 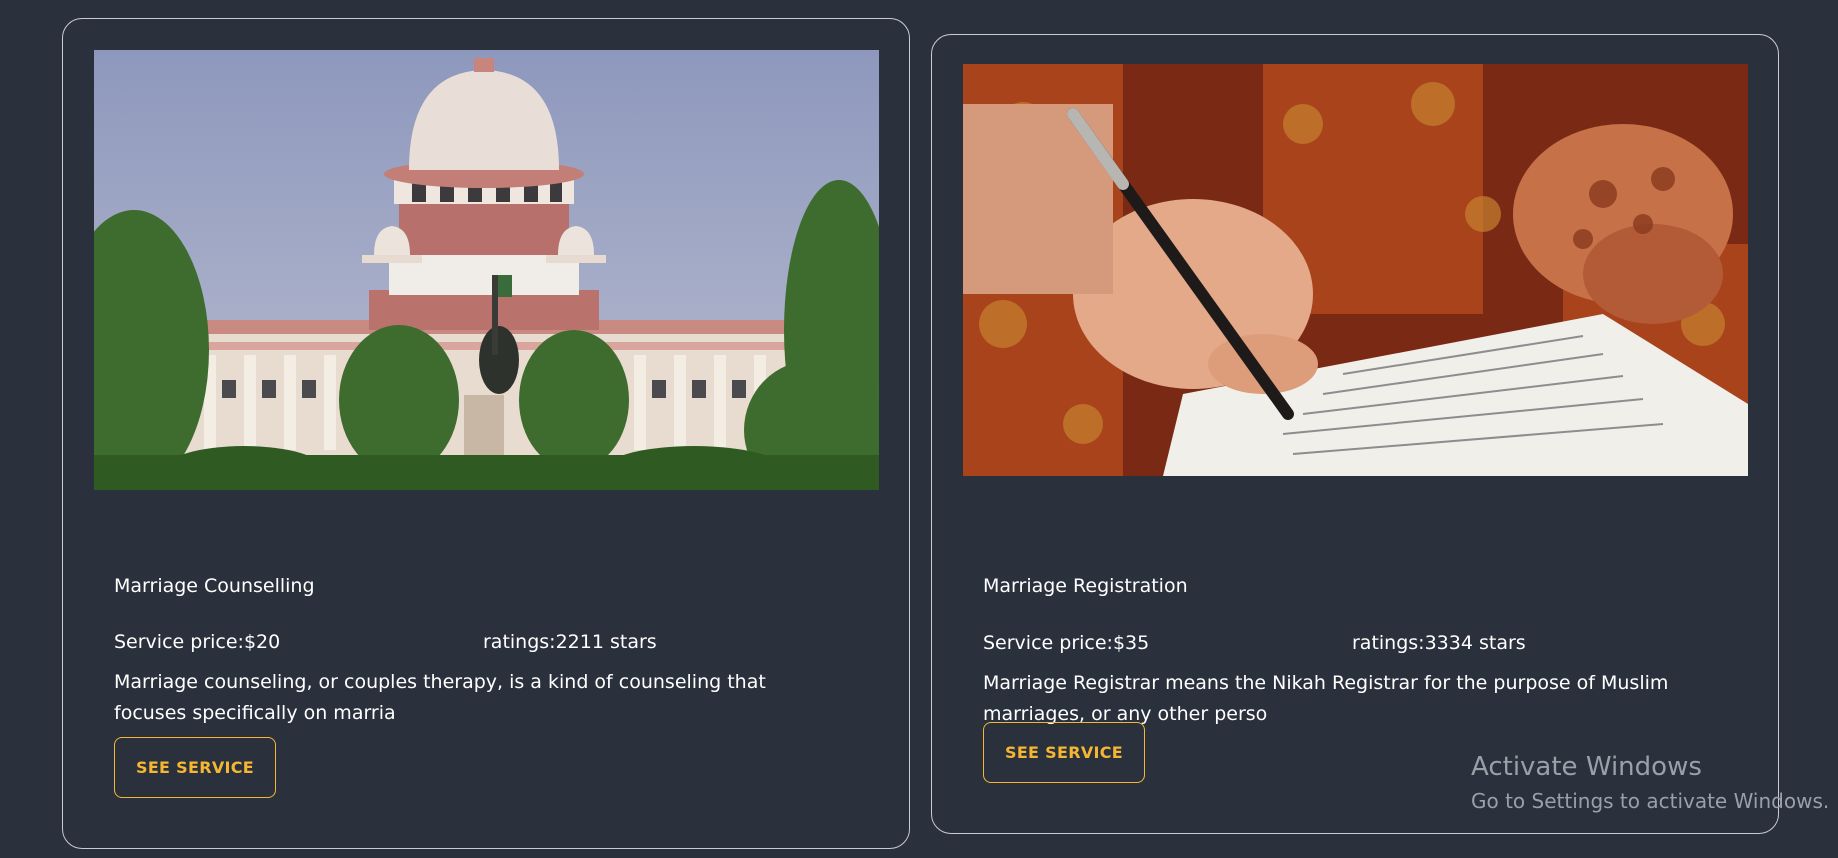 I want to click on service-rating: ratings:2211 stars, so click(x=570, y=642).